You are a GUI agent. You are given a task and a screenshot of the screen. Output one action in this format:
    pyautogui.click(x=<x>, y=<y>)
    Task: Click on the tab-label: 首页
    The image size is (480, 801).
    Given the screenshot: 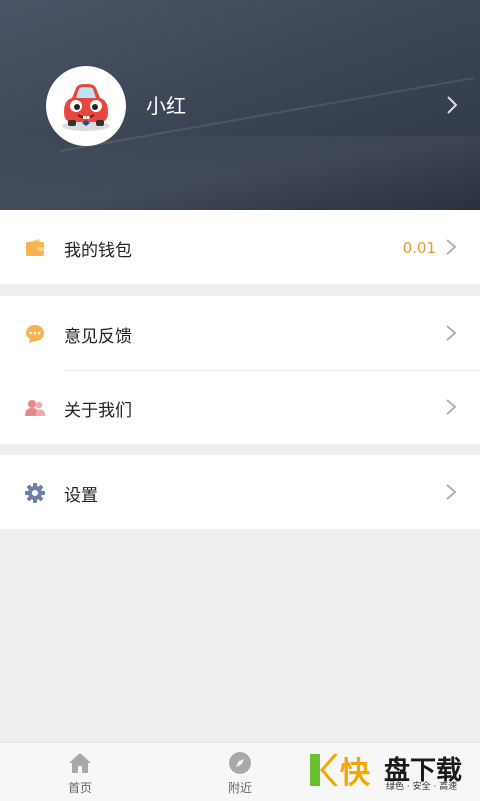 What is the action you would take?
    pyautogui.click(x=79, y=788)
    